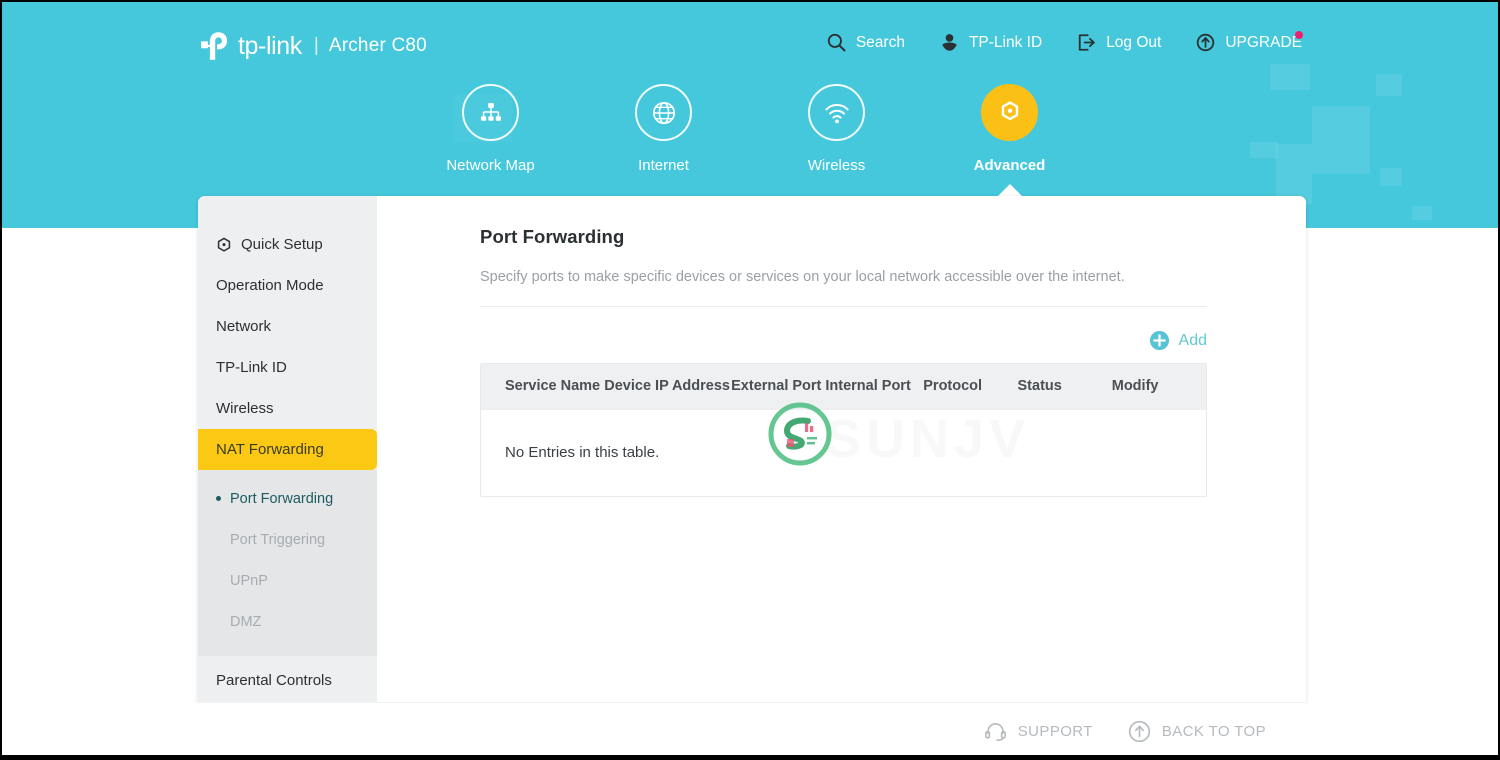  What do you see at coordinates (1039, 386) in the screenshot?
I see `column-header-status: Status` at bounding box center [1039, 386].